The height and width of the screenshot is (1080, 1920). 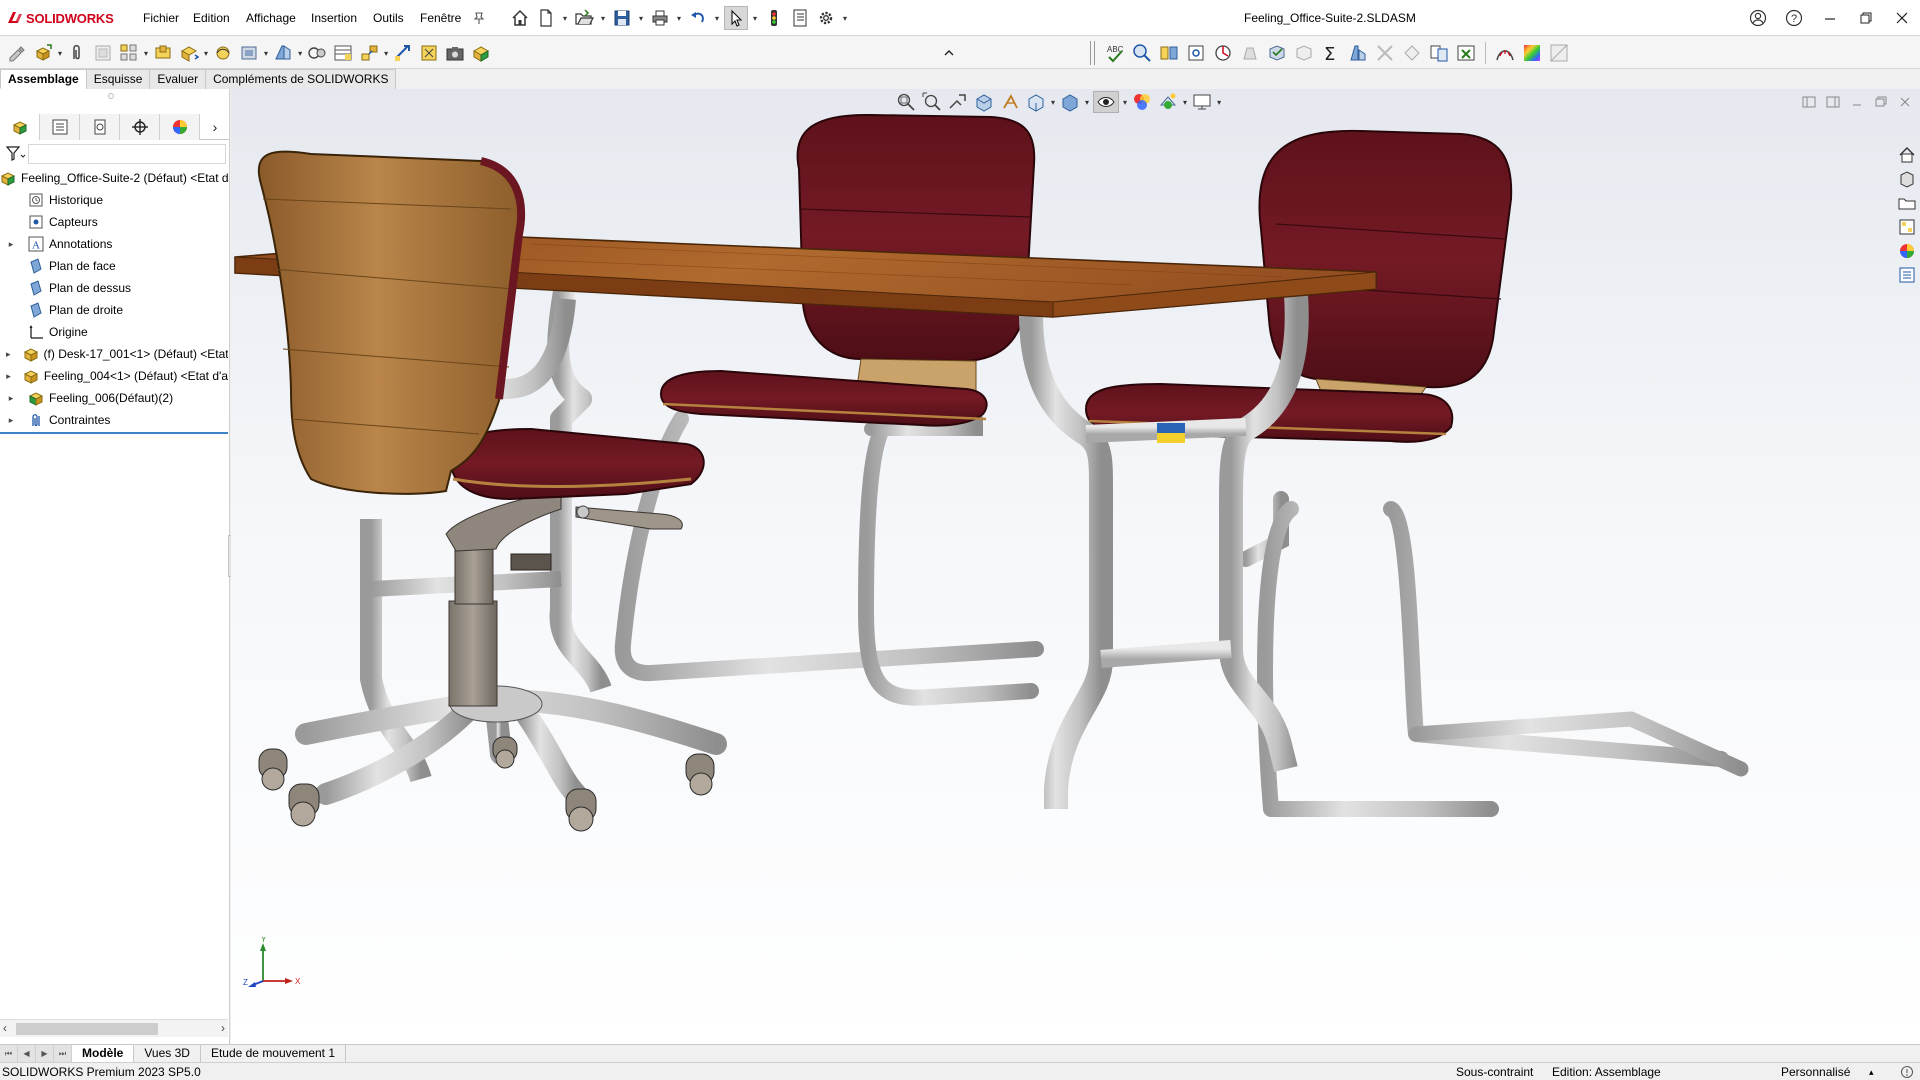 What do you see at coordinates (440, 18) in the screenshot?
I see `menu-fenetre: Fenêtre` at bounding box center [440, 18].